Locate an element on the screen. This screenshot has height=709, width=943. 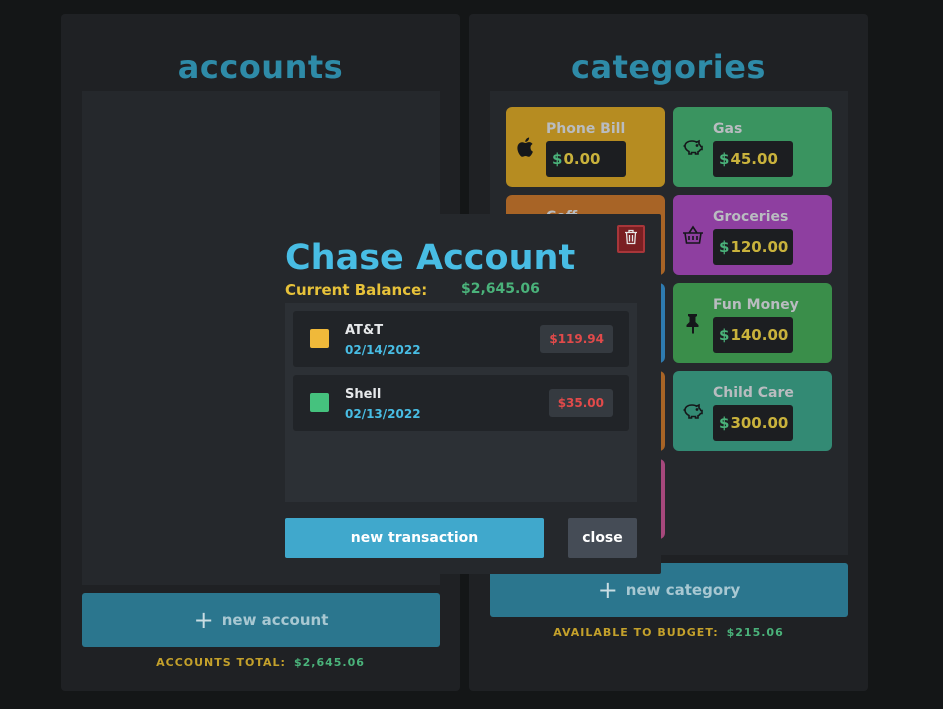
accounts-total-value: $2,645.06 is located at coordinates (329, 662).